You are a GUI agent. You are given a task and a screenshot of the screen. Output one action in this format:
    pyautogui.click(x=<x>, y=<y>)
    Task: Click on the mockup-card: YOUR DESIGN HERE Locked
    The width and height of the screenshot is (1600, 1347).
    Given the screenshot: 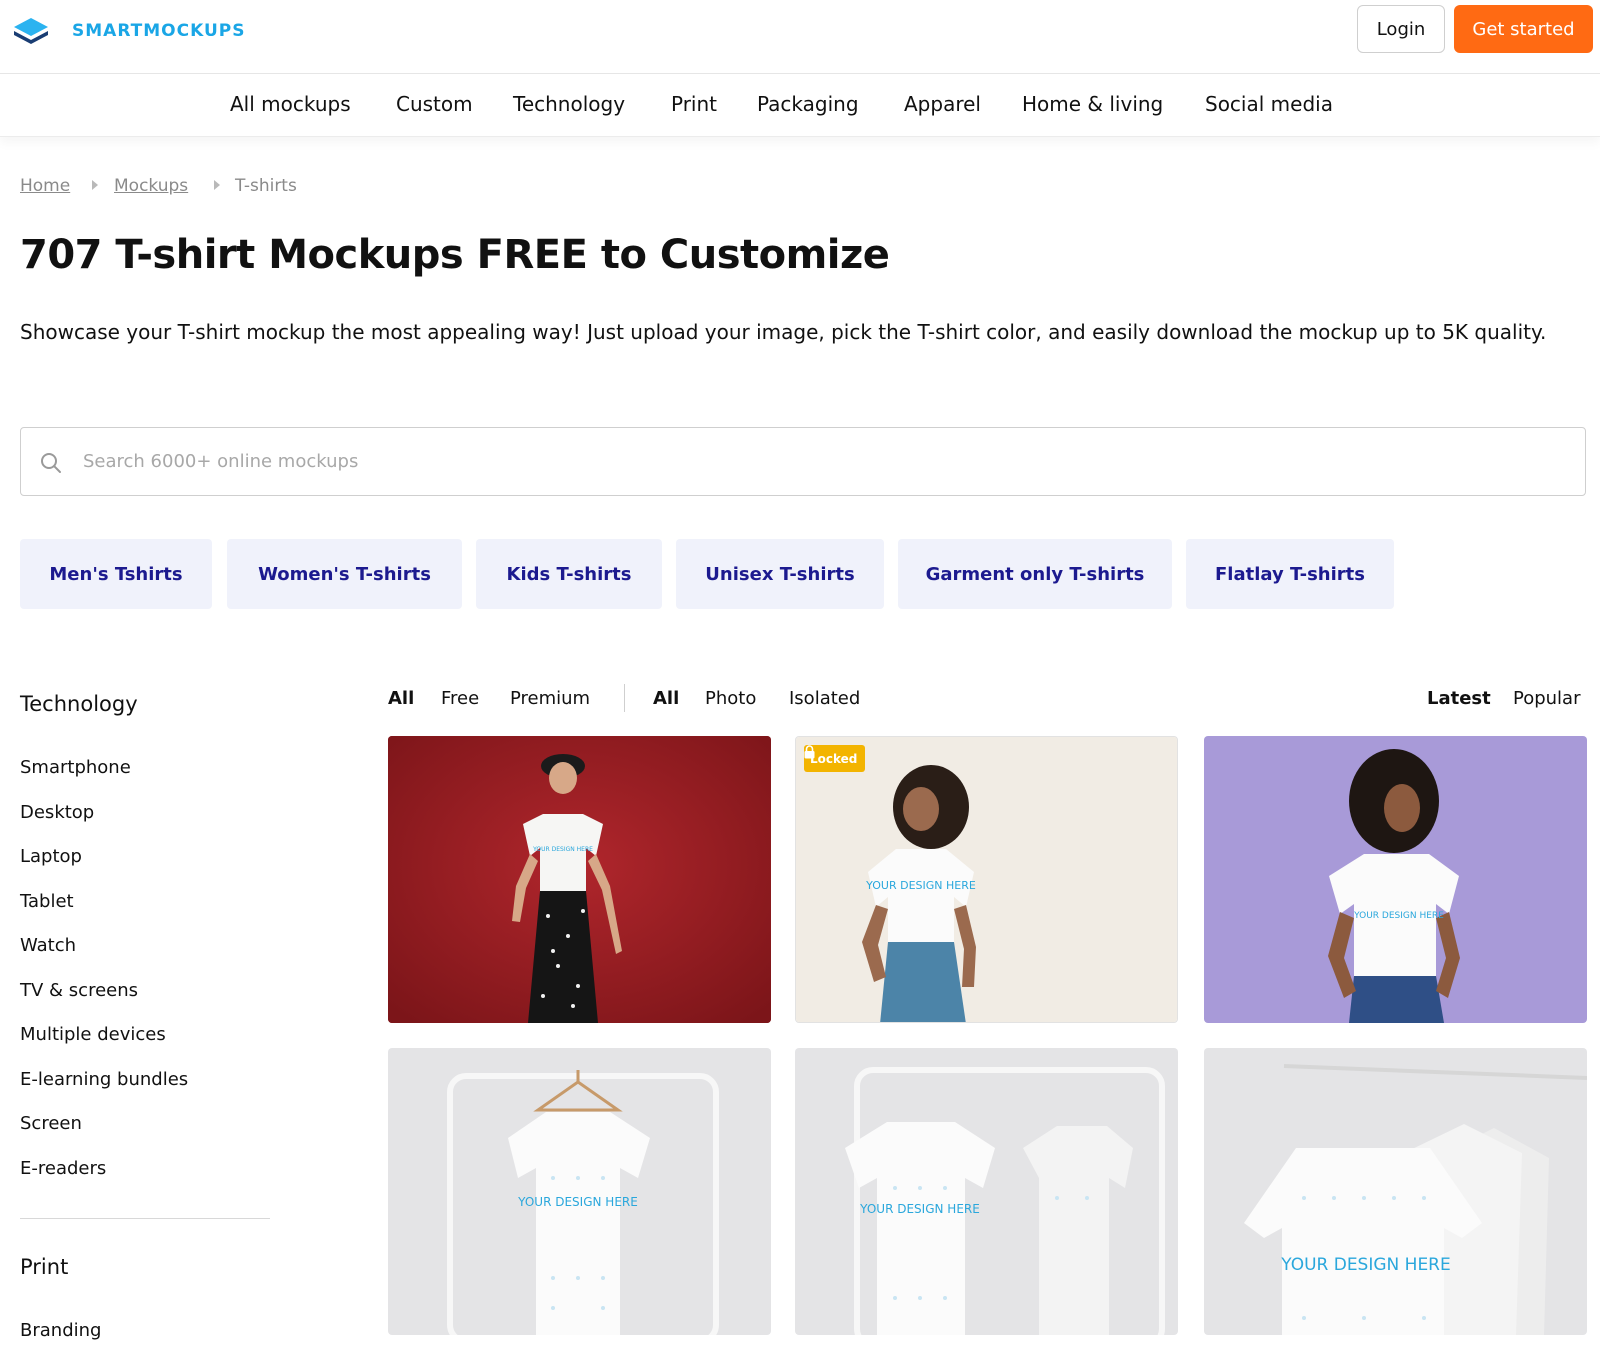 What is the action you would take?
    pyautogui.click(x=986, y=879)
    